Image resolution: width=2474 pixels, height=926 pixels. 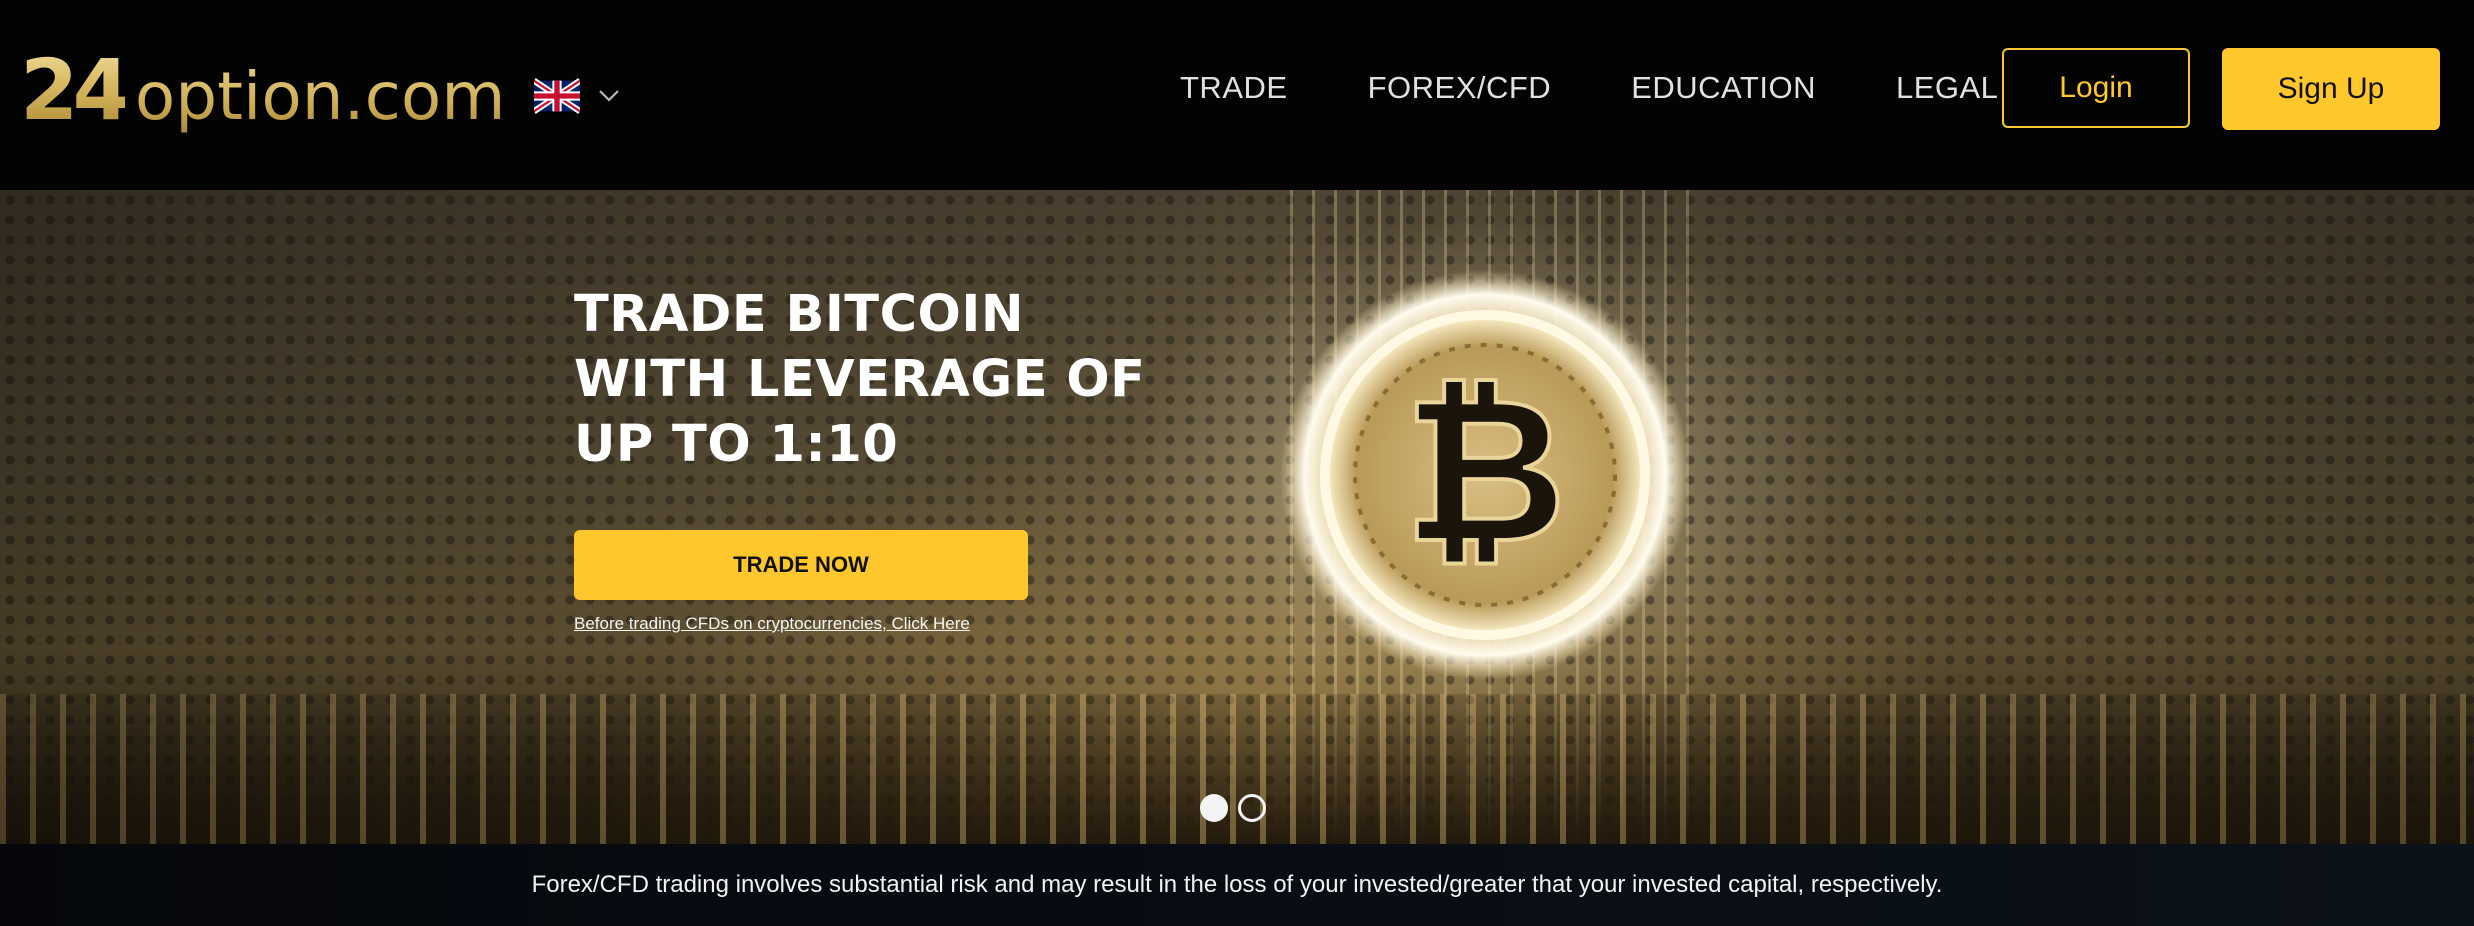 What do you see at coordinates (557, 96) in the screenshot?
I see `uk-flag-icon` at bounding box center [557, 96].